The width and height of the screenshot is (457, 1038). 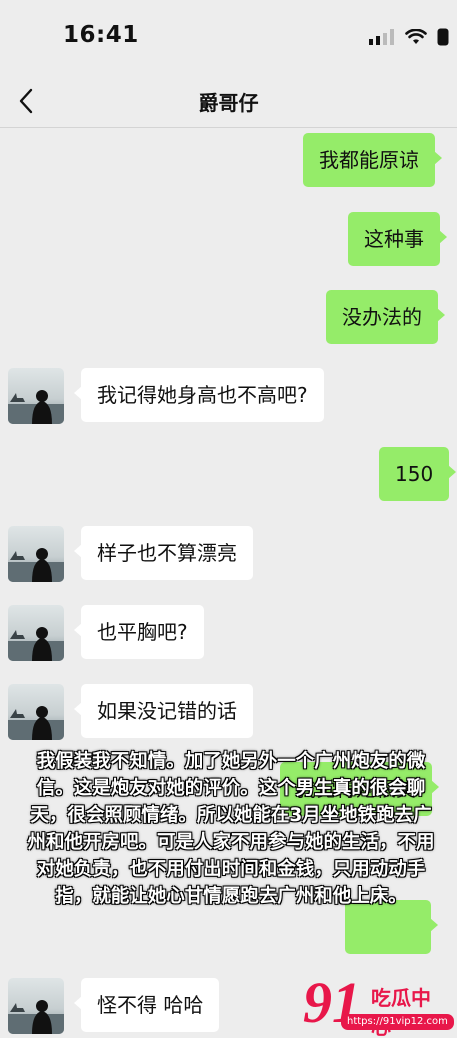 What do you see at coordinates (385, 317) in the screenshot?
I see `my-message-bubble: 没办法的` at bounding box center [385, 317].